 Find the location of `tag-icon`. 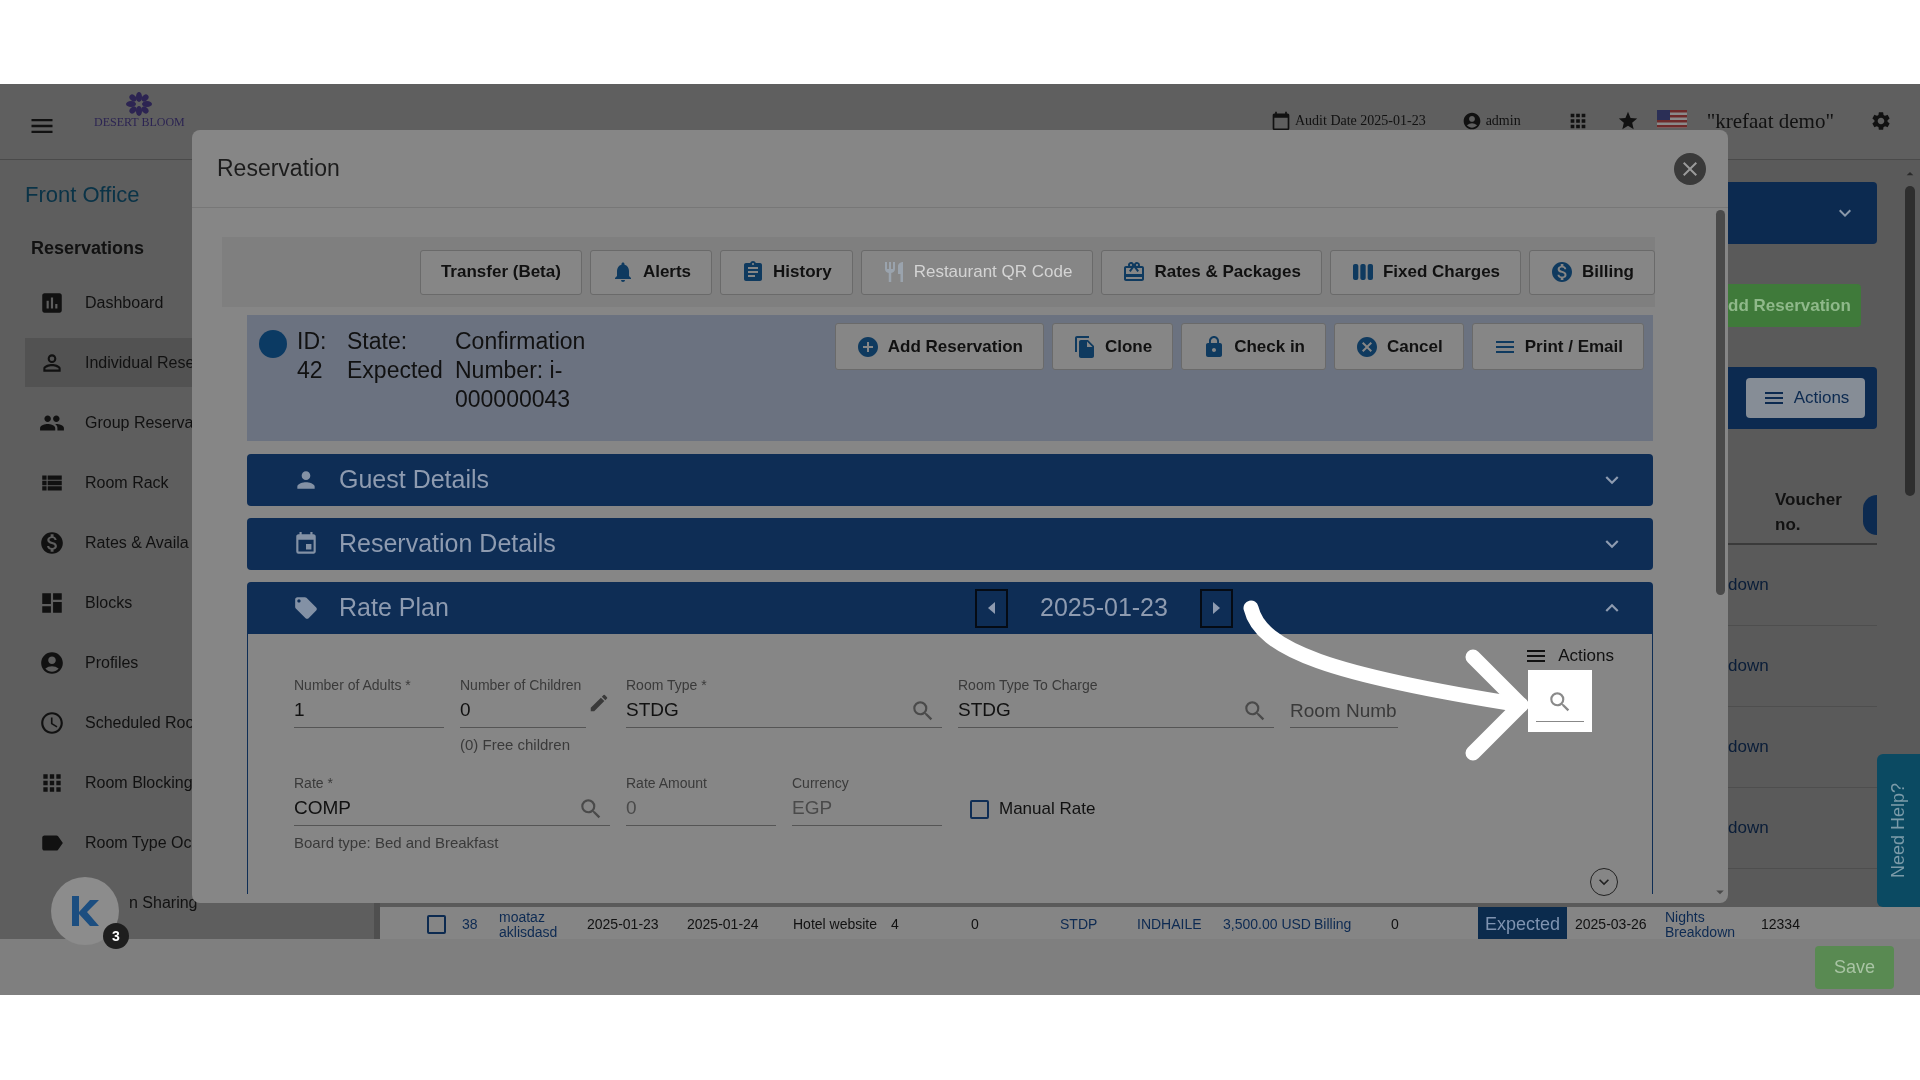

tag-icon is located at coordinates (306, 608).